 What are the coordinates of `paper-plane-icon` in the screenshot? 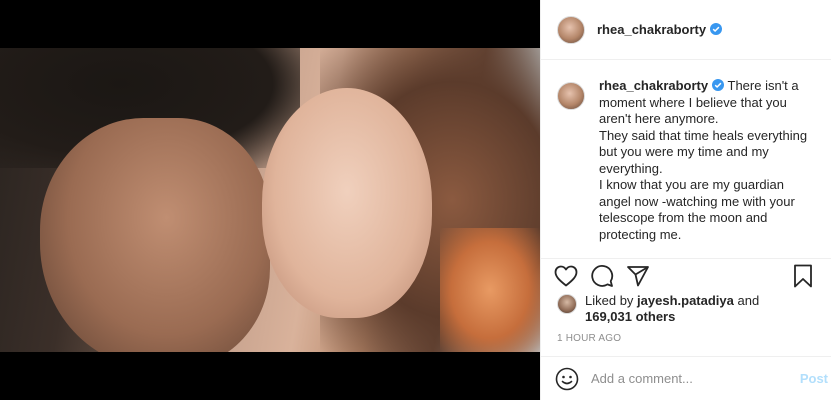 It's located at (638, 276).